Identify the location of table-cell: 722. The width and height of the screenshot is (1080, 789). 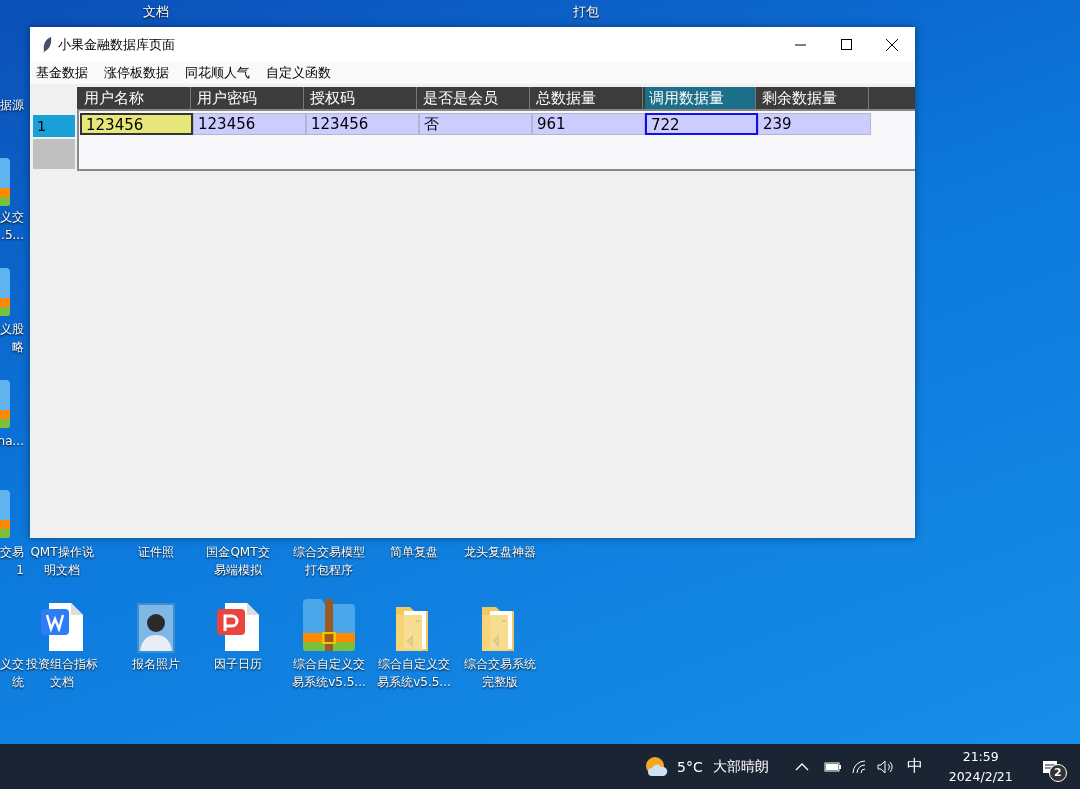
(701, 124).